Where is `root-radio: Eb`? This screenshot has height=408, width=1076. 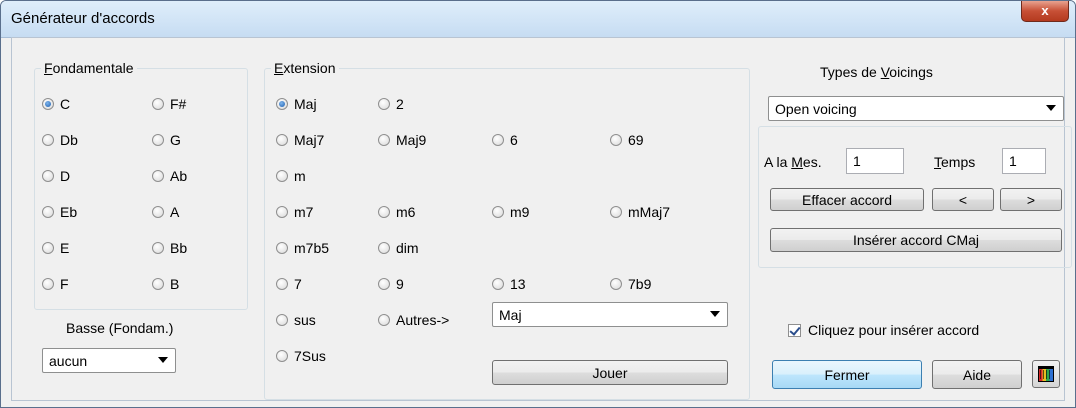 root-radio: Eb is located at coordinates (59, 212).